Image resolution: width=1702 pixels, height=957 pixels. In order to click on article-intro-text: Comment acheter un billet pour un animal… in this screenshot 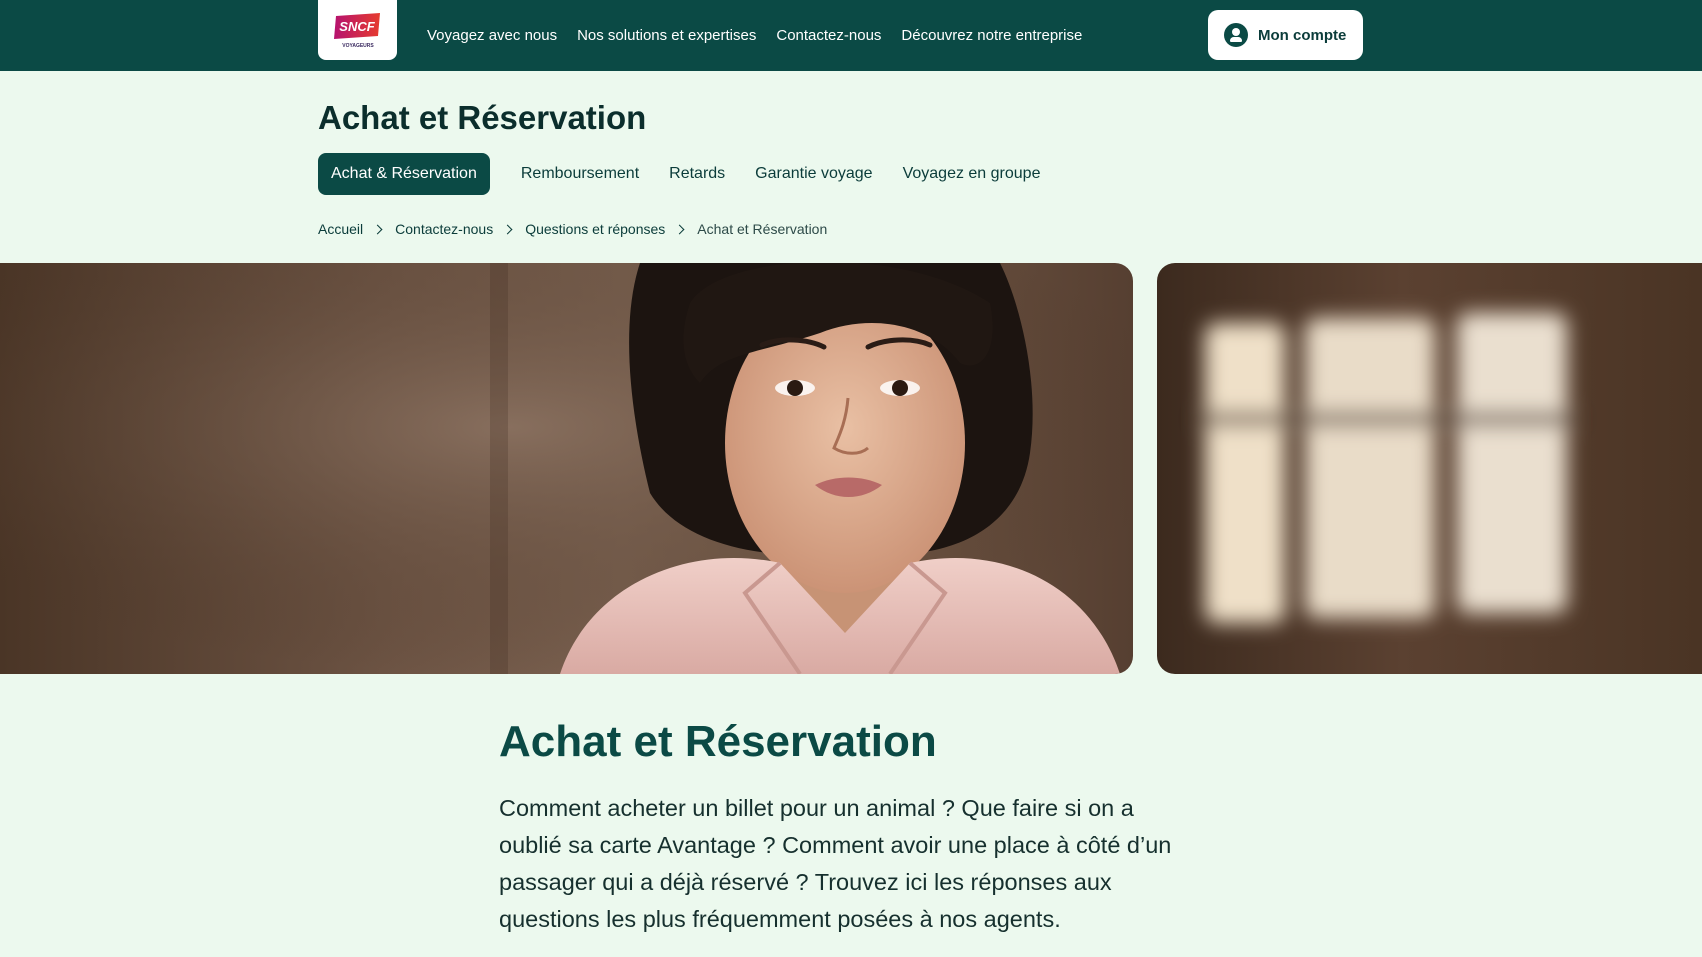, I will do `click(835, 863)`.